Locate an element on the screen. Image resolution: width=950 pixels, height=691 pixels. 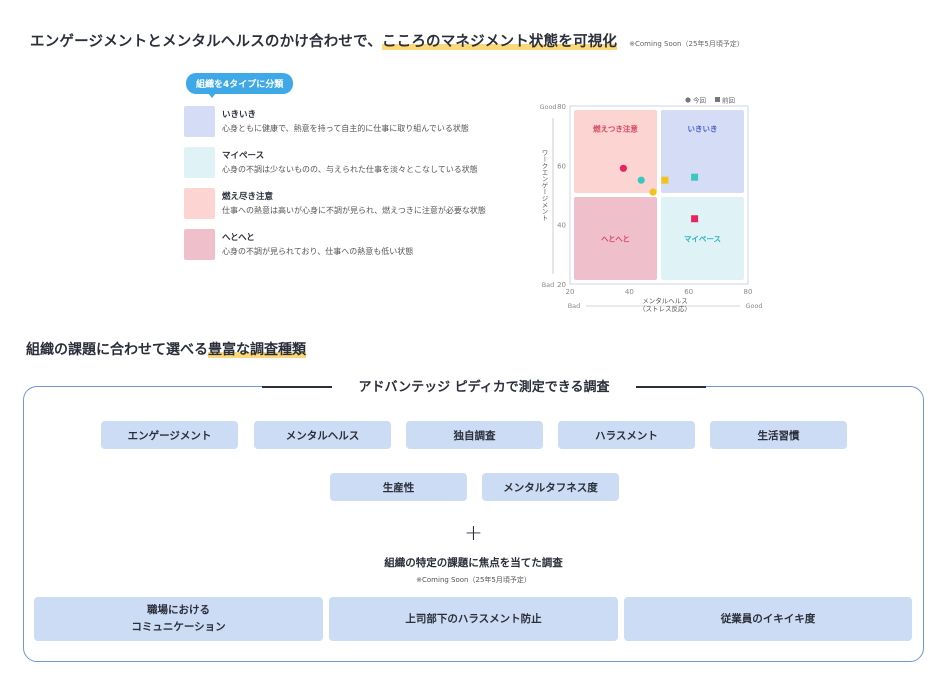
type-desc: 心身ともに健康で、熱意を持って自主的に仕事に取り組んでいる状態 is located at coordinates (345, 128).